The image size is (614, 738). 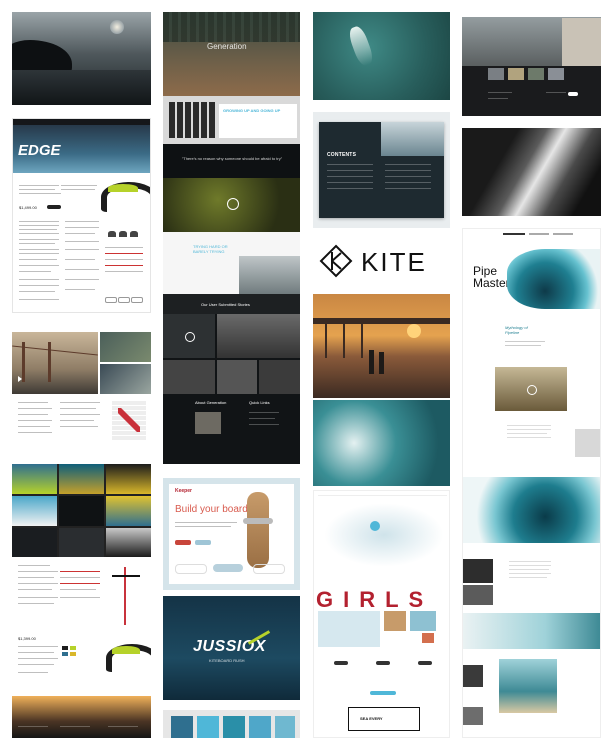 I want to click on bw-wave-image, so click(x=531, y=172).